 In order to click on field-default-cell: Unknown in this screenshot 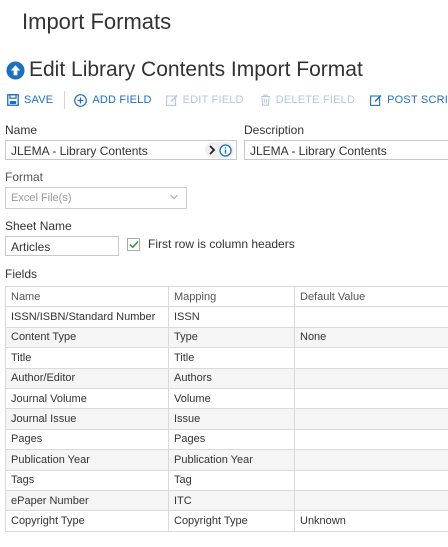, I will do `click(371, 521)`.